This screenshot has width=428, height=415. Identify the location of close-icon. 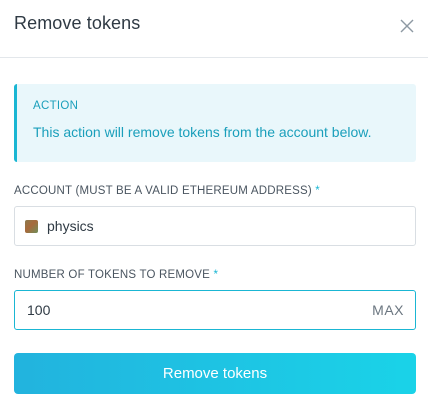
(407, 26).